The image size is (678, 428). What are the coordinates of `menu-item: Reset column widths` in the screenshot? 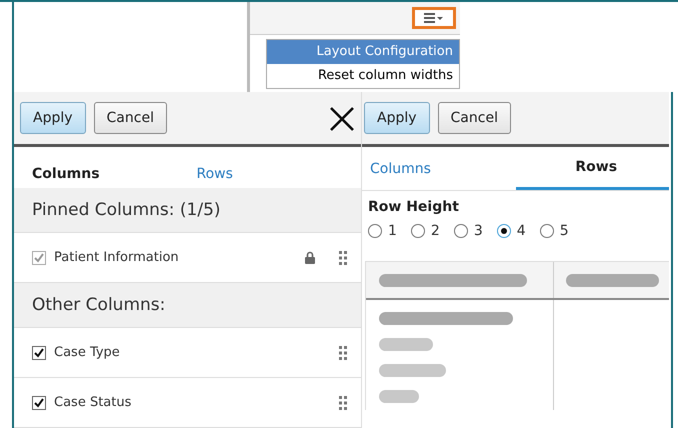 It's located at (363, 76).